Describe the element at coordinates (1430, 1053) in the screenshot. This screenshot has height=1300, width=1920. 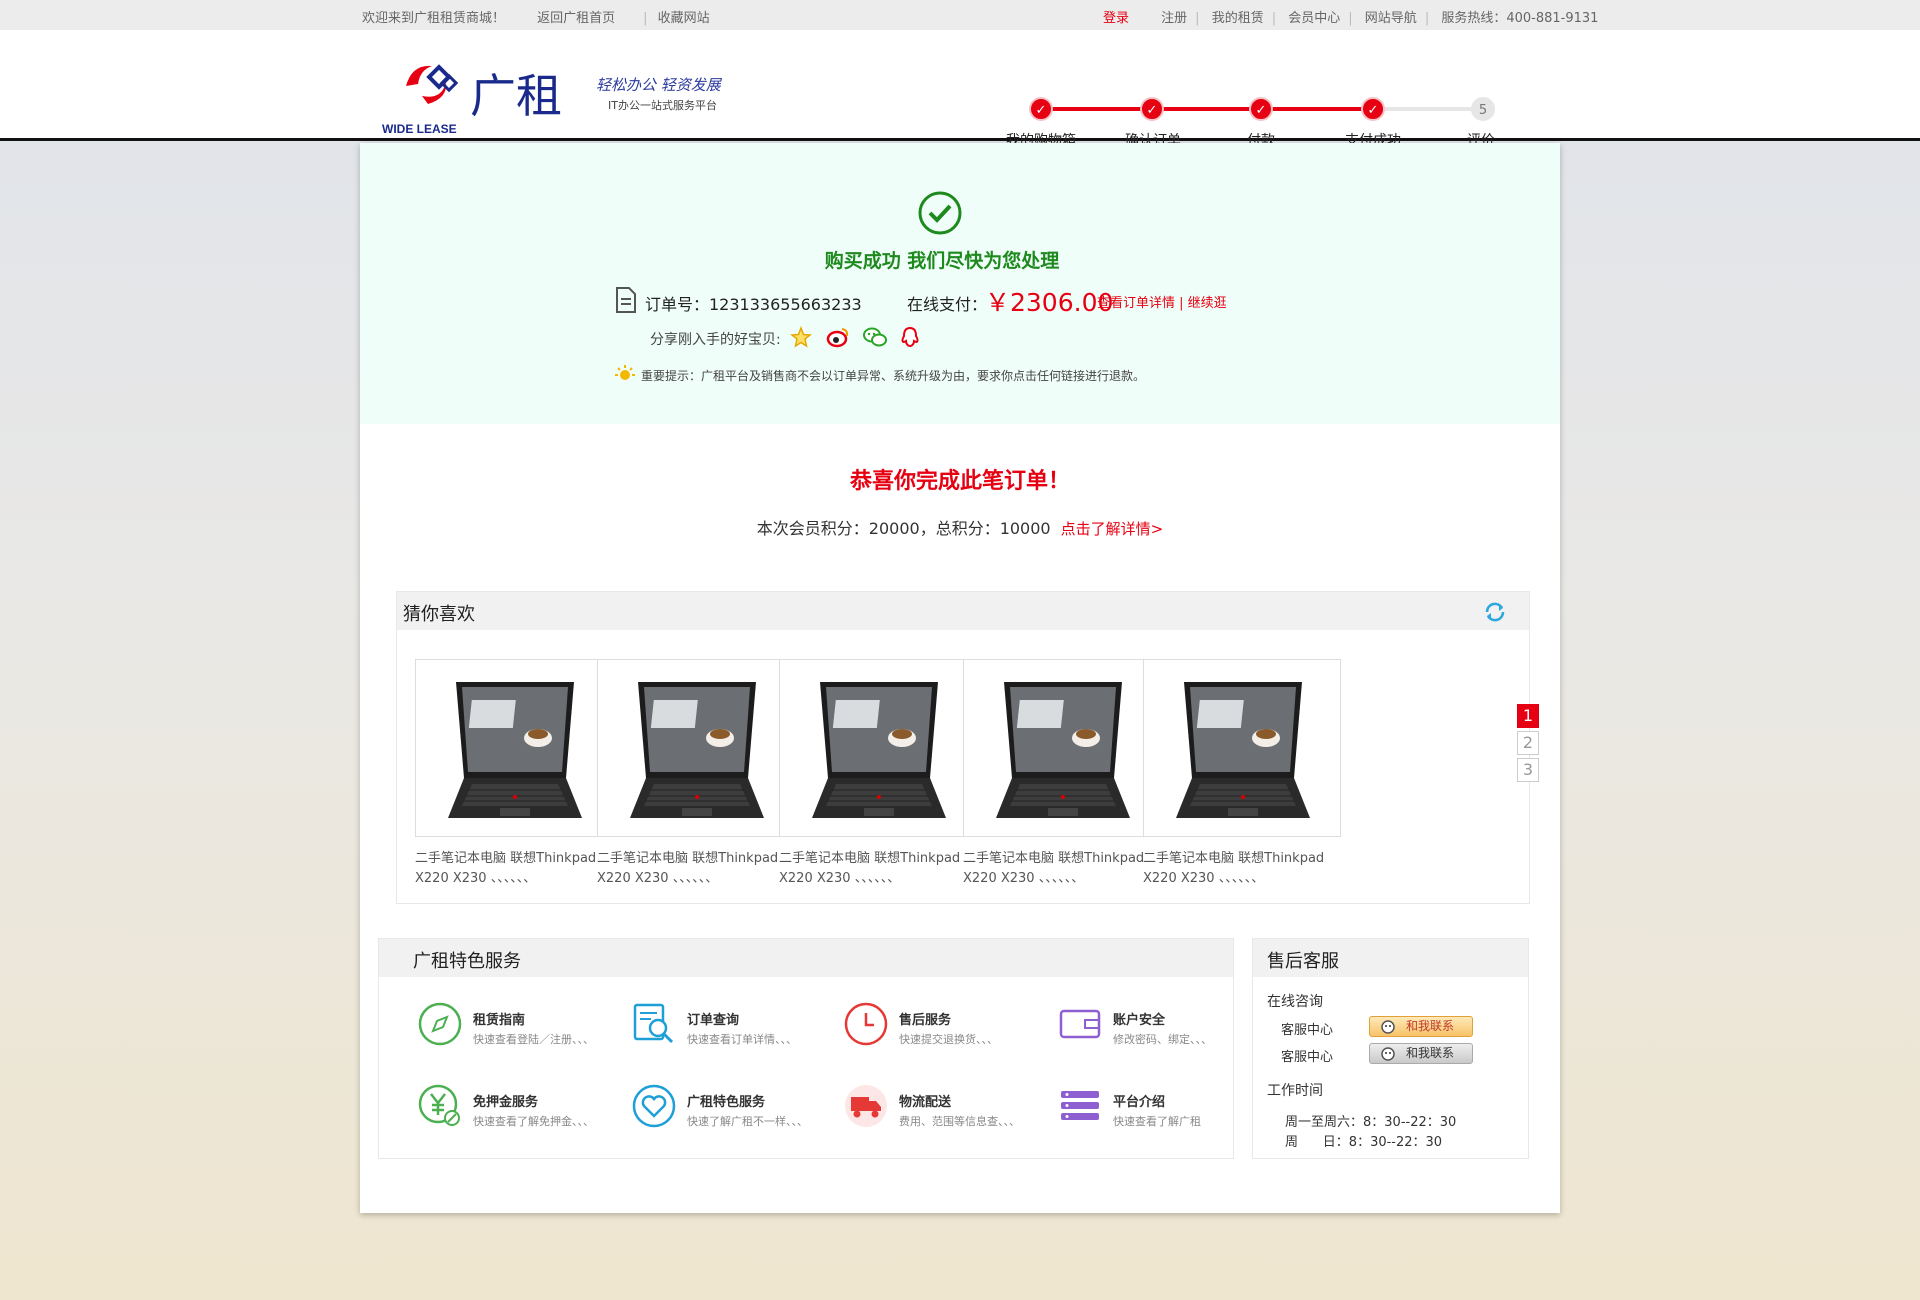
I see `contact-button-label: 和我联系` at that location.